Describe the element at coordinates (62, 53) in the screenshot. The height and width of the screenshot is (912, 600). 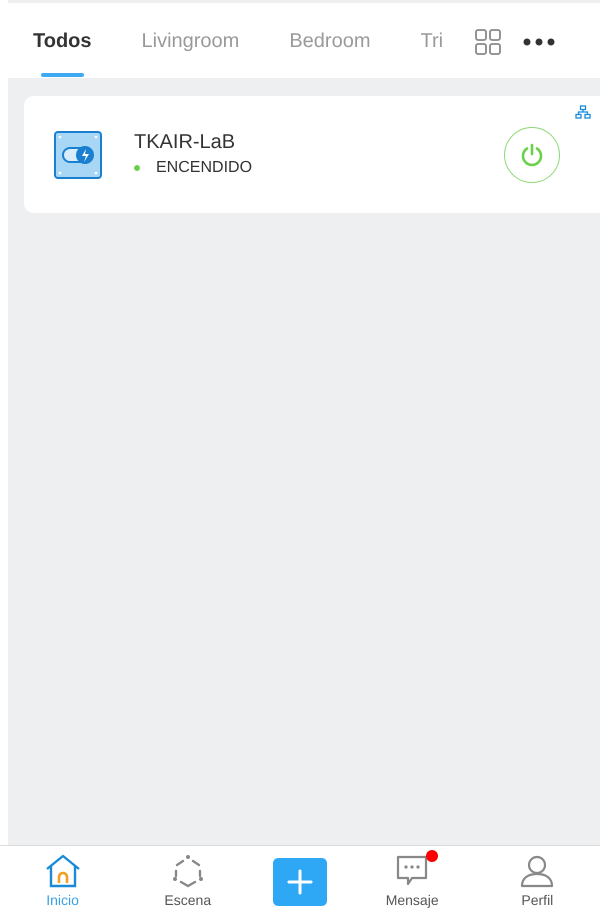
I see `room-tab: Todos` at that location.